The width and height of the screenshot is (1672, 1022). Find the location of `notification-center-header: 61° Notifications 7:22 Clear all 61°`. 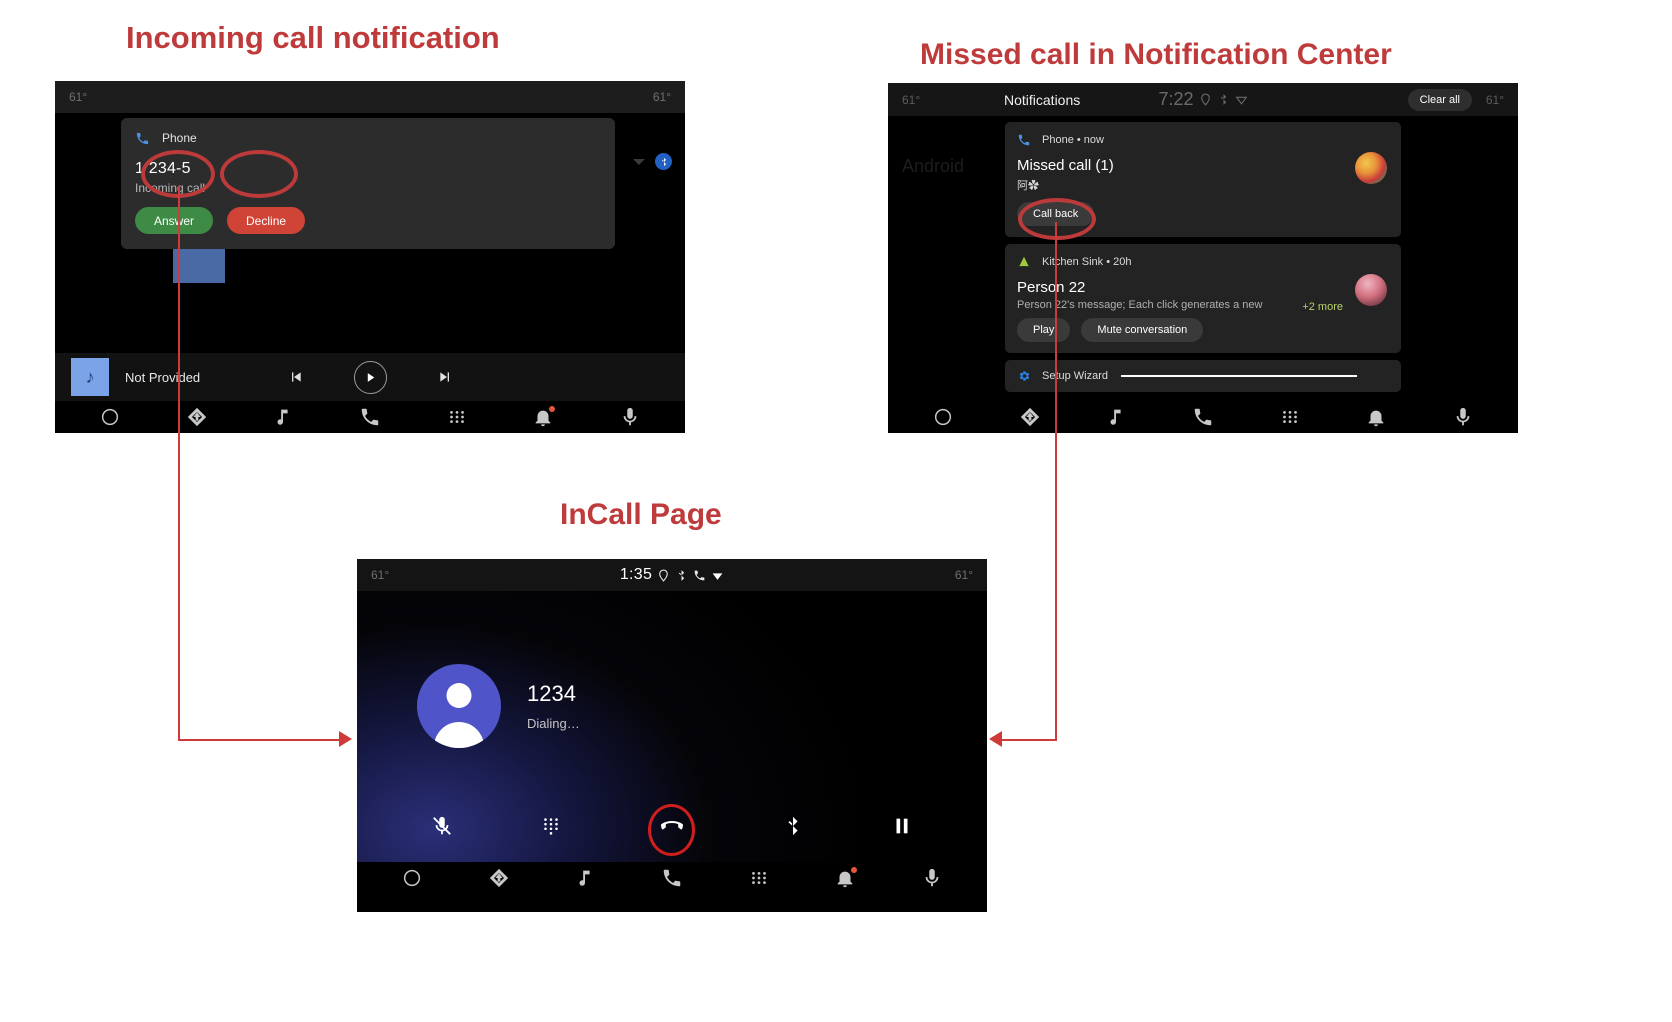

notification-center-header: 61° Notifications 7:22 Clear all 61° is located at coordinates (1203, 99).